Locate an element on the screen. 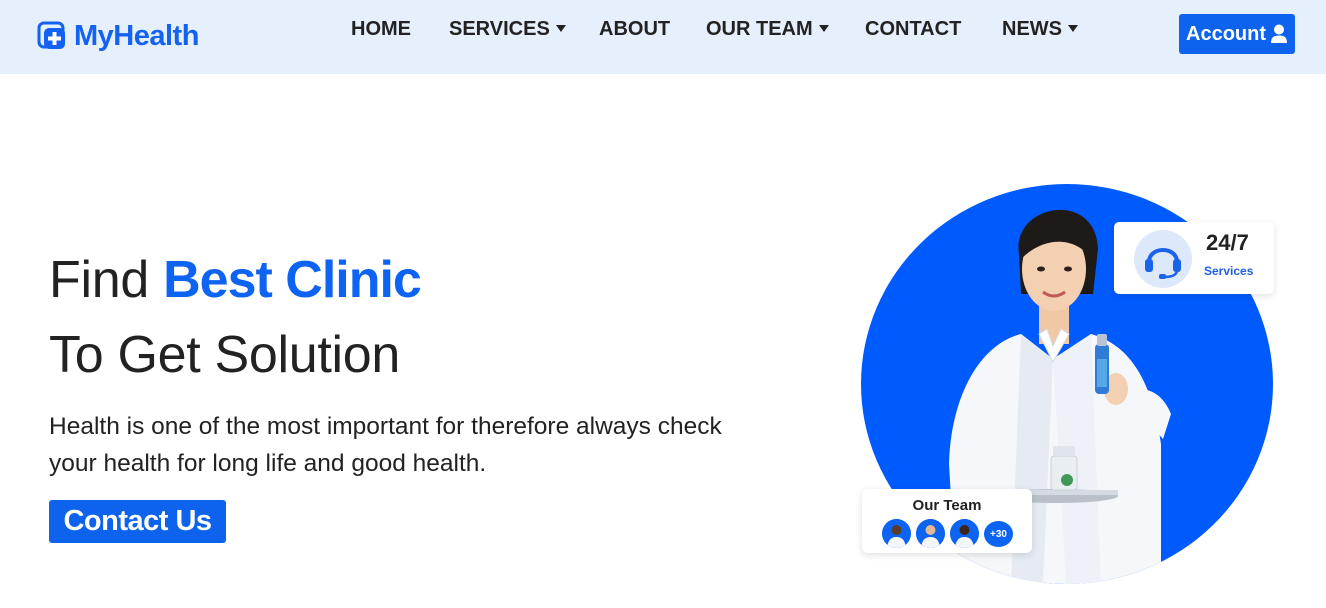  brand-logo: MyHealth is located at coordinates (118, 36).